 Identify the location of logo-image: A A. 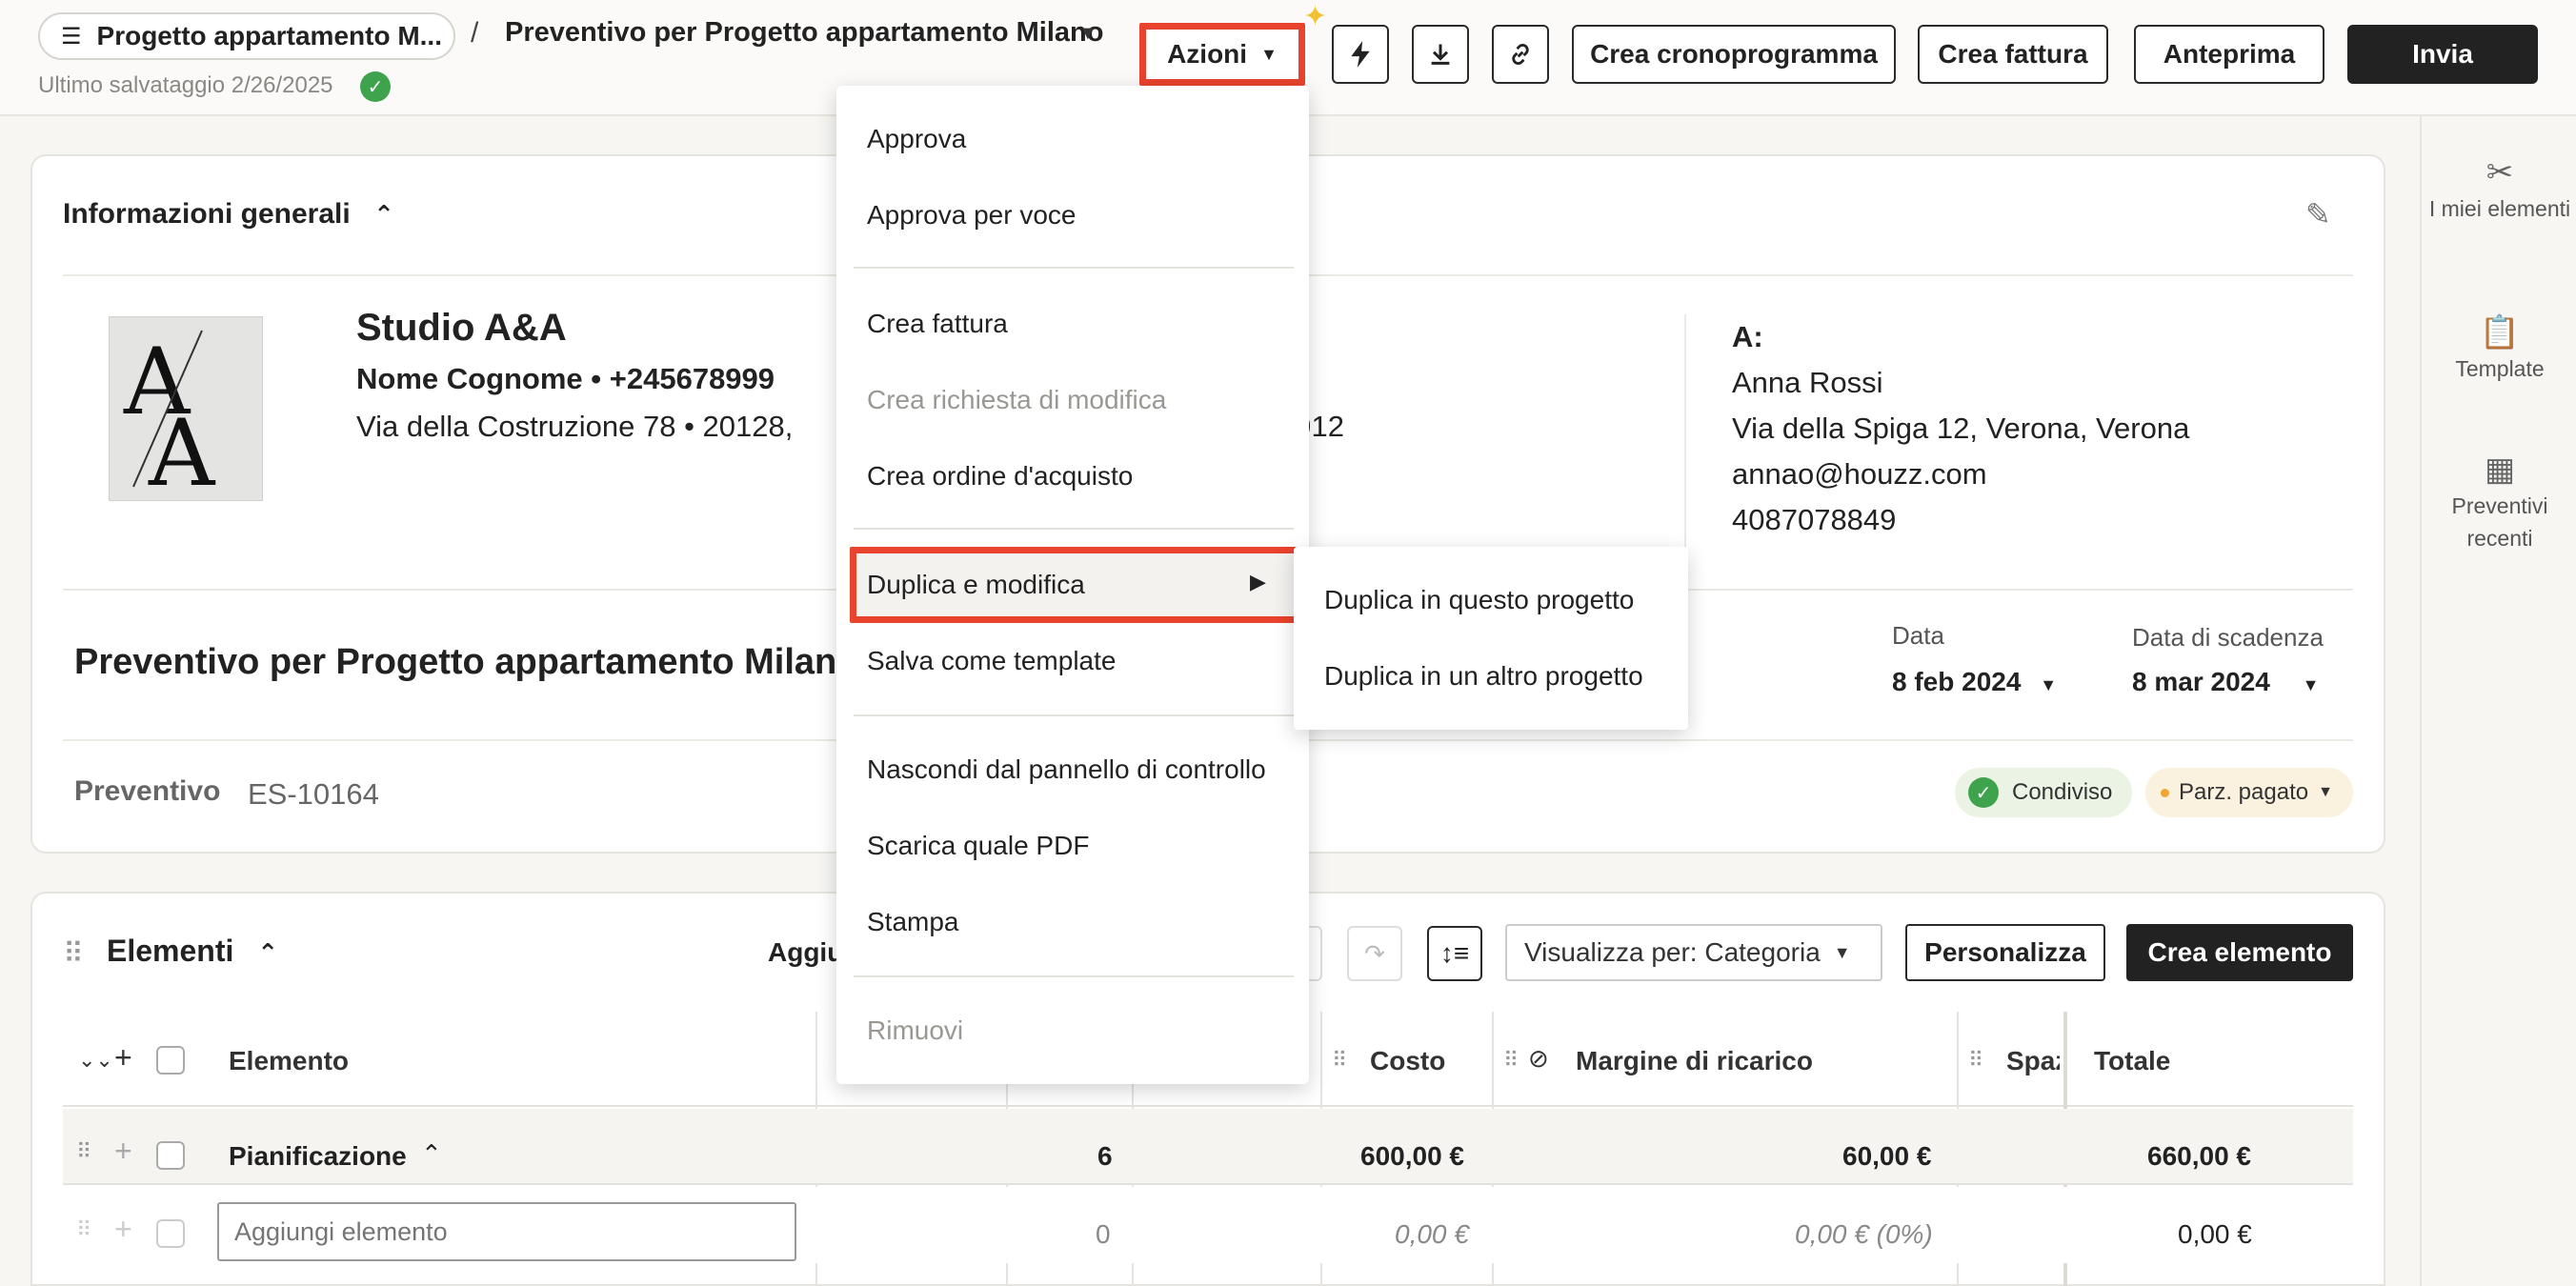
(170, 411).